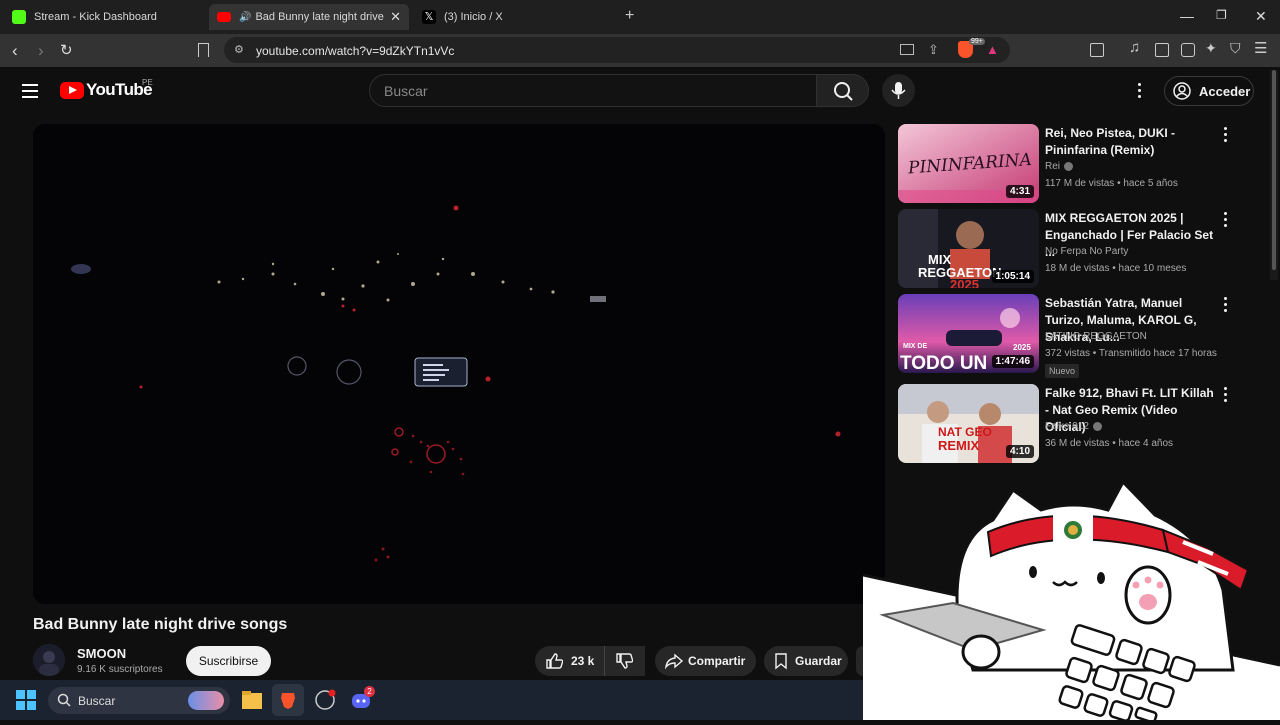  I want to click on recommendation-channel: LATINO REGGAETON, so click(1096, 336).